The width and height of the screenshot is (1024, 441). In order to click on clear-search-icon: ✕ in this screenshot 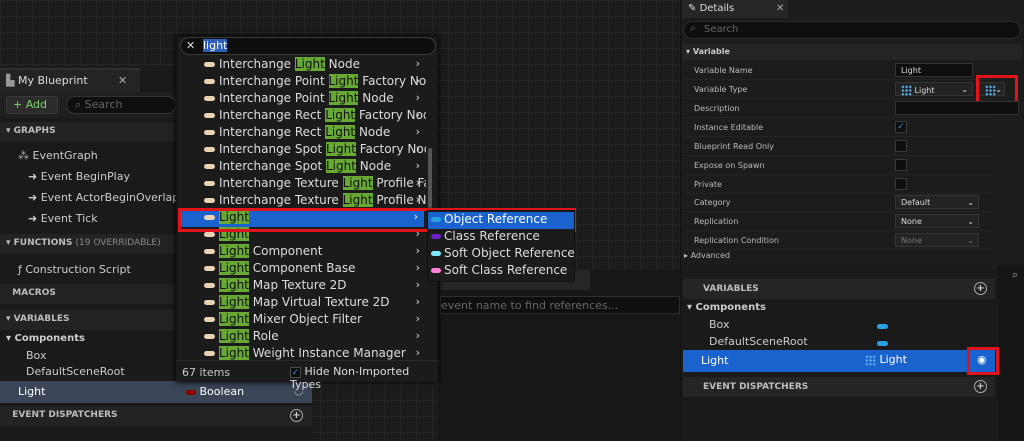, I will do `click(190, 45)`.